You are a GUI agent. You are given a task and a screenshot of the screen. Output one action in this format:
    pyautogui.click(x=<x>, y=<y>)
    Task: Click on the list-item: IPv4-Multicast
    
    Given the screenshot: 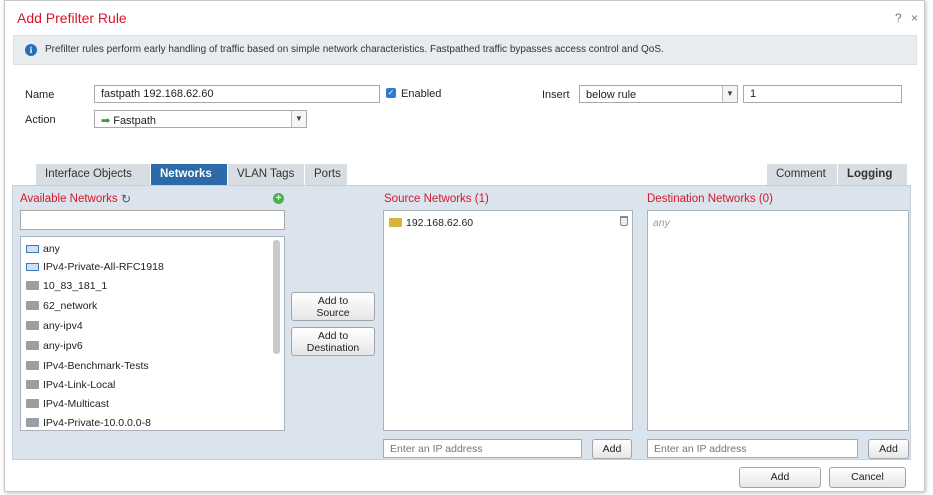 What is the action you would take?
    pyautogui.click(x=67, y=404)
    